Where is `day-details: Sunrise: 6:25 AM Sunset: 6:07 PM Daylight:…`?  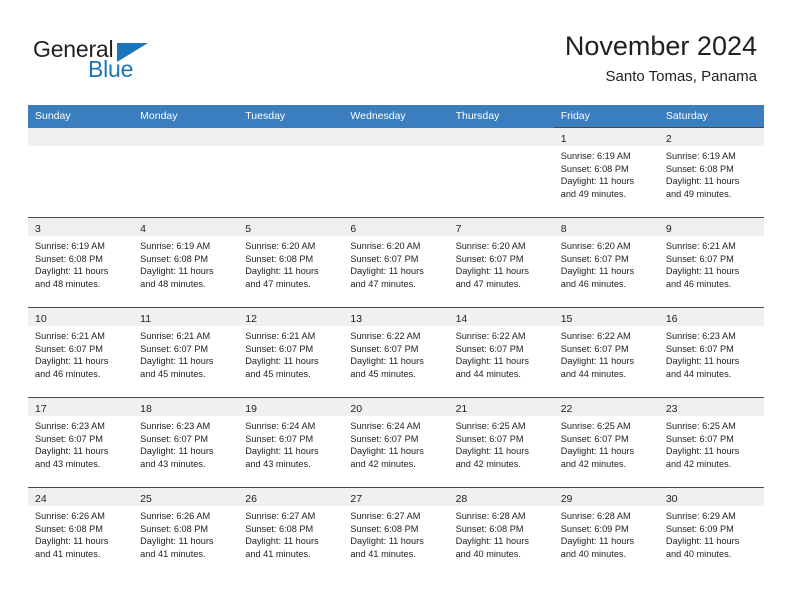
day-details: Sunrise: 6:25 AM Sunset: 6:07 PM Daylight:… is located at coordinates (606, 443).